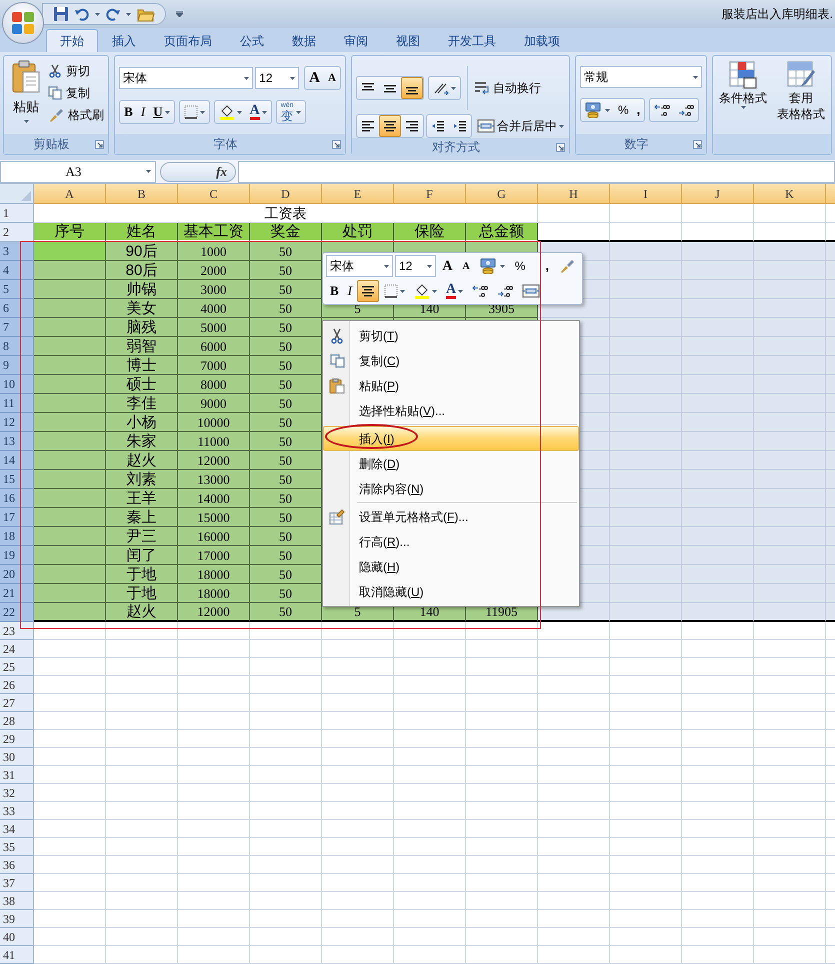 The image size is (835, 967). I want to click on row-number: 3, so click(17, 251).